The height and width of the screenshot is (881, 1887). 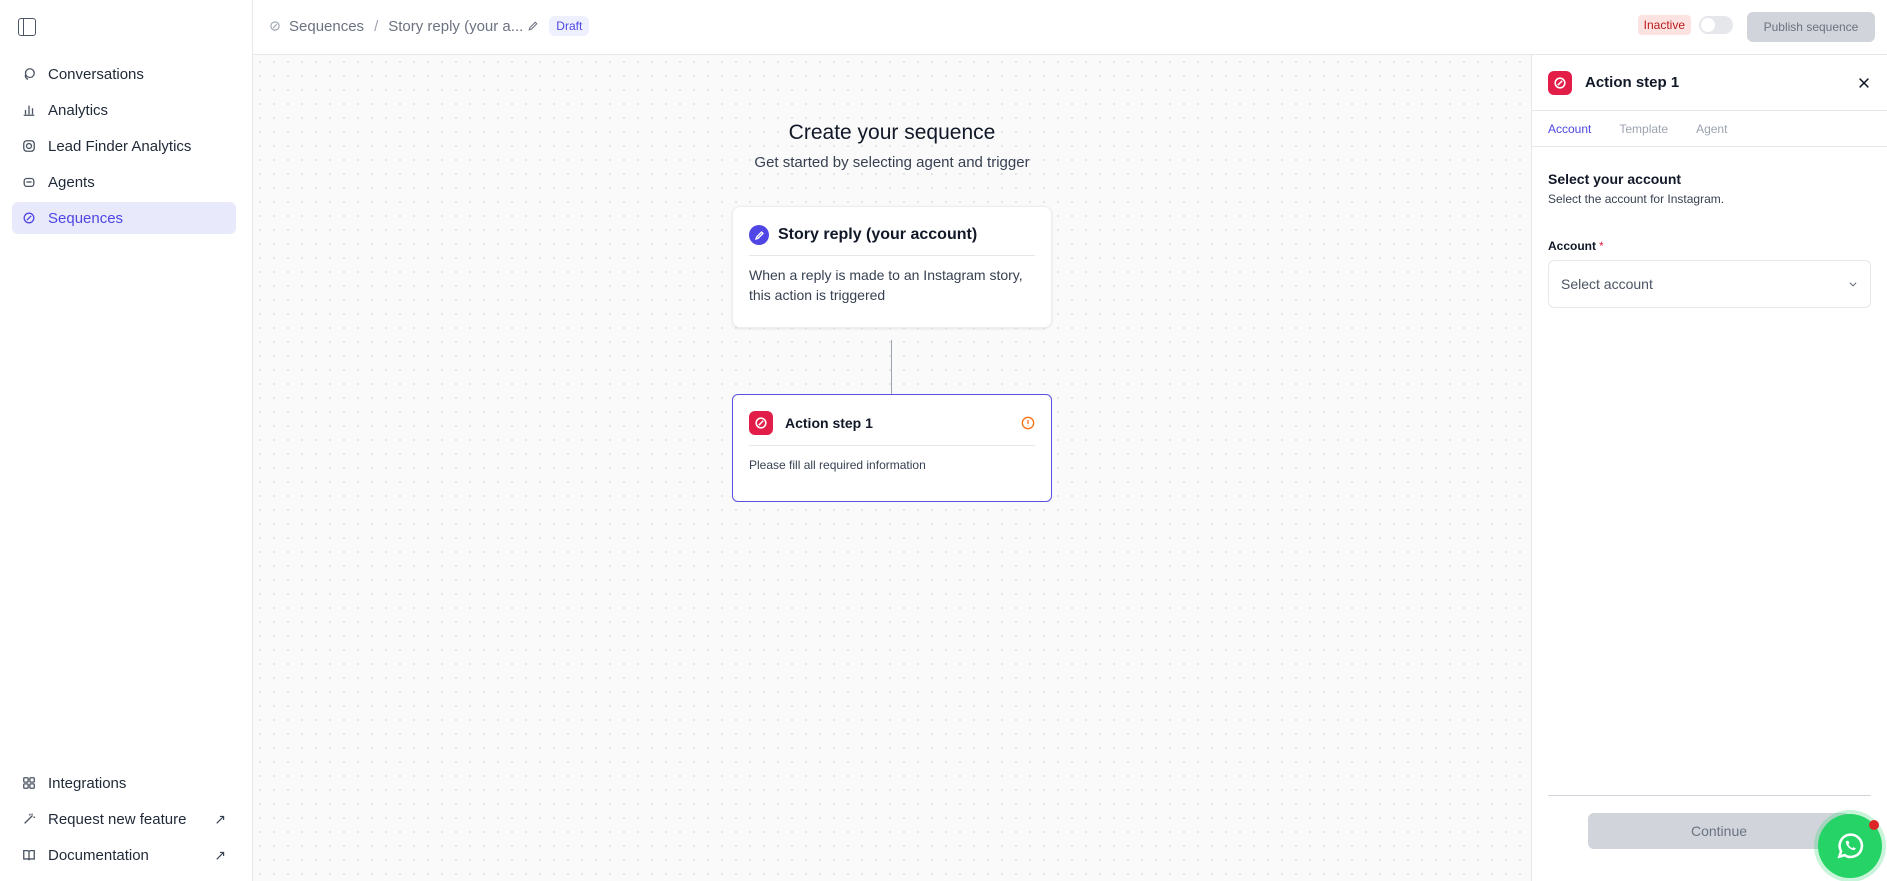 What do you see at coordinates (1569, 129) in the screenshot?
I see `tab-account: Account` at bounding box center [1569, 129].